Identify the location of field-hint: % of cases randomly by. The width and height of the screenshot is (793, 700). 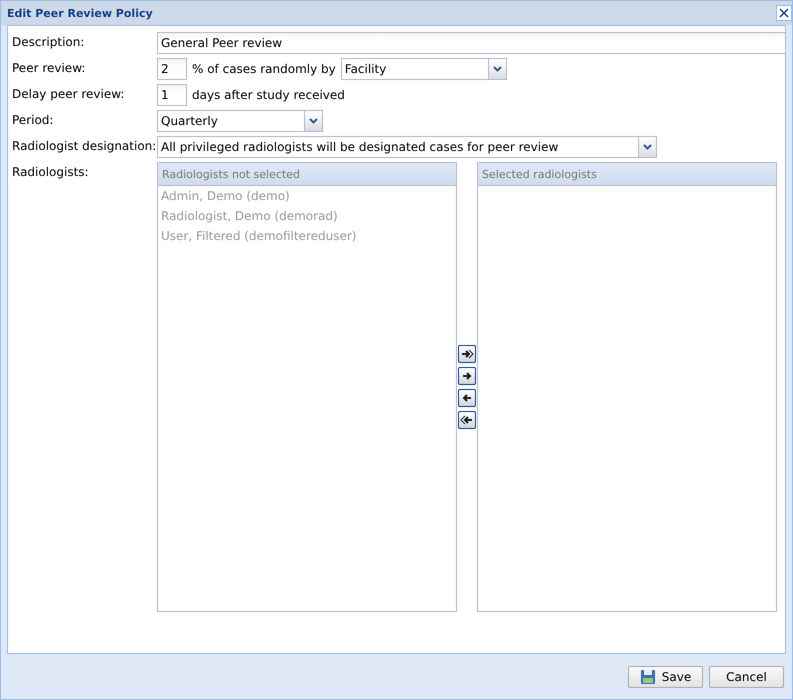
(264, 69).